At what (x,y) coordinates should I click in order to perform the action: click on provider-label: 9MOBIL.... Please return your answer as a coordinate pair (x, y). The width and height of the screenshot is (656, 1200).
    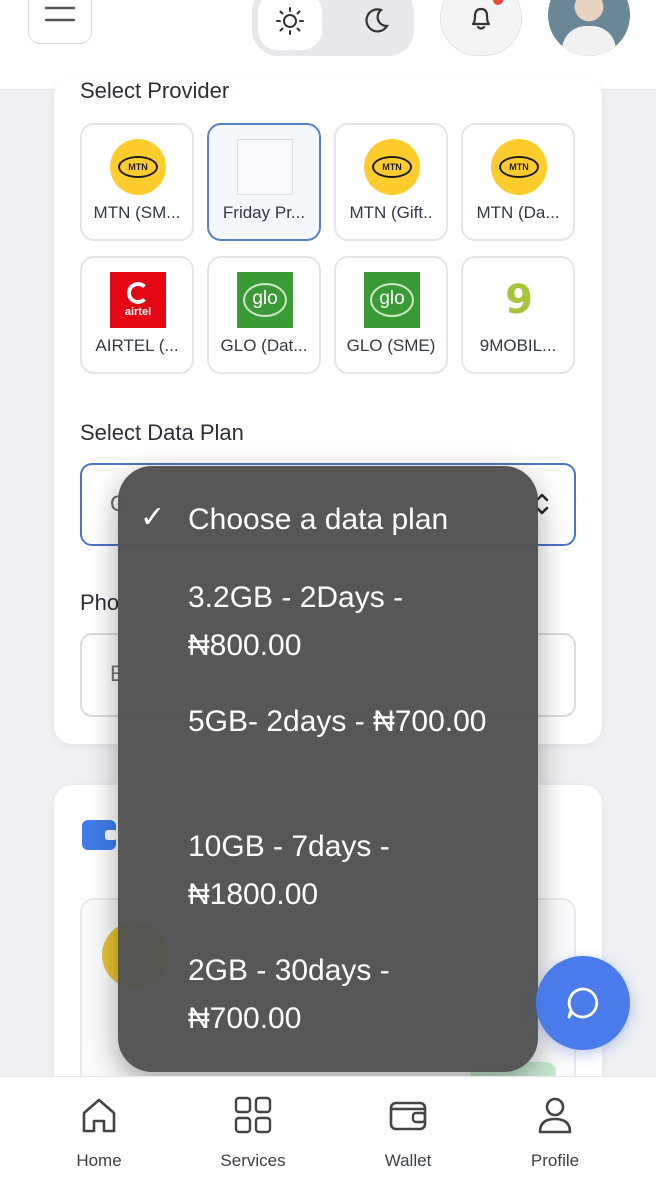
    Looking at the image, I should click on (518, 345).